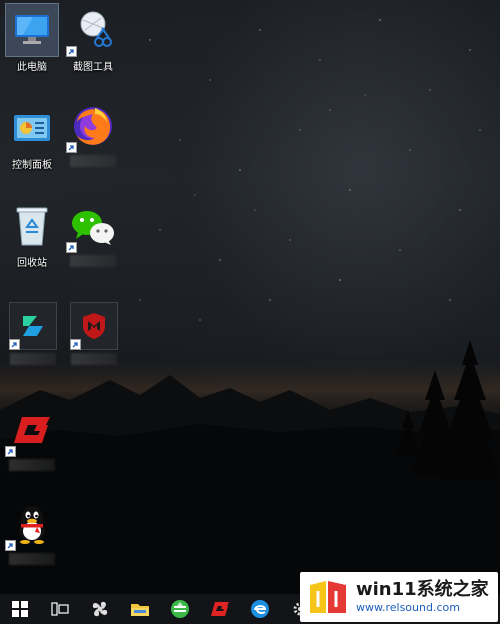  I want to click on green-browser-button, so click(180, 609).